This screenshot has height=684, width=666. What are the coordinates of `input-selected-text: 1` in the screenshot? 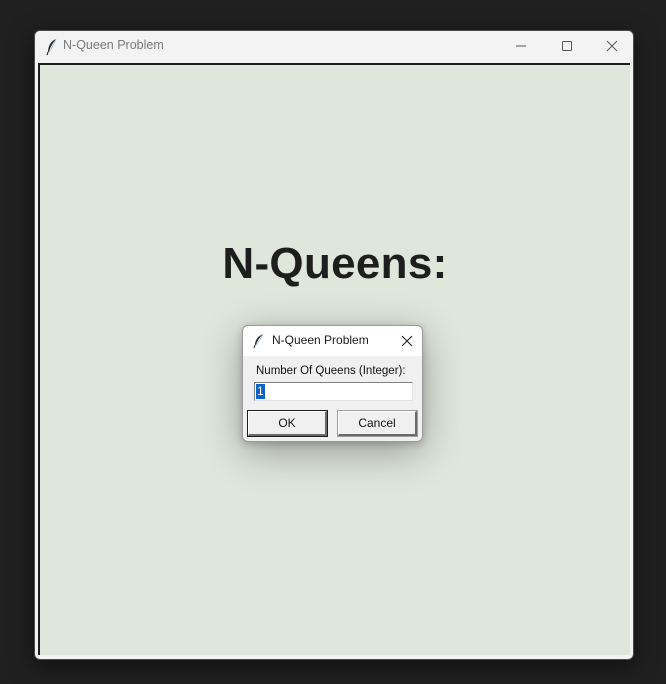 It's located at (260, 391).